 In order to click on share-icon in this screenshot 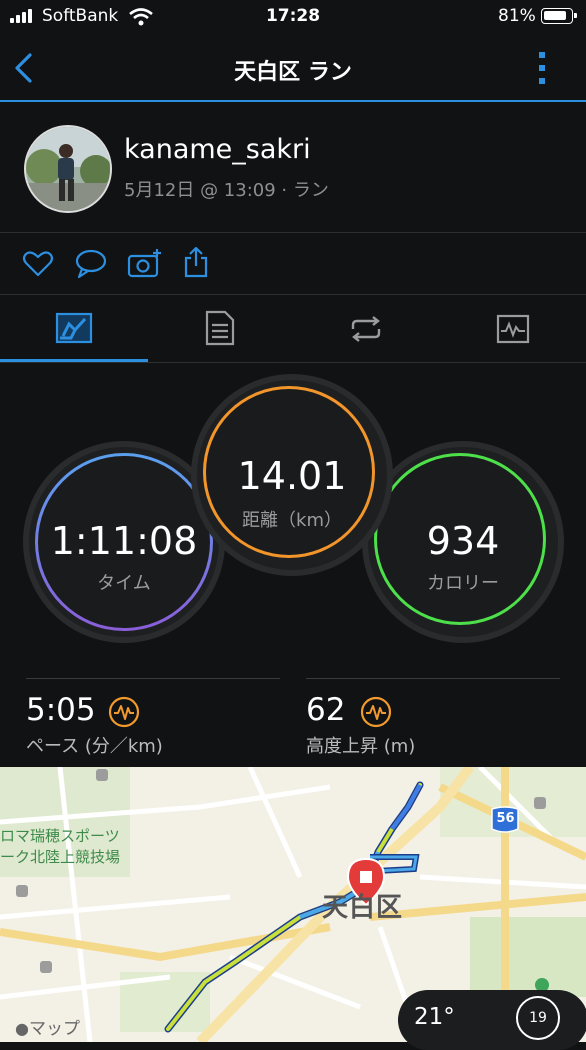, I will do `click(196, 262)`.